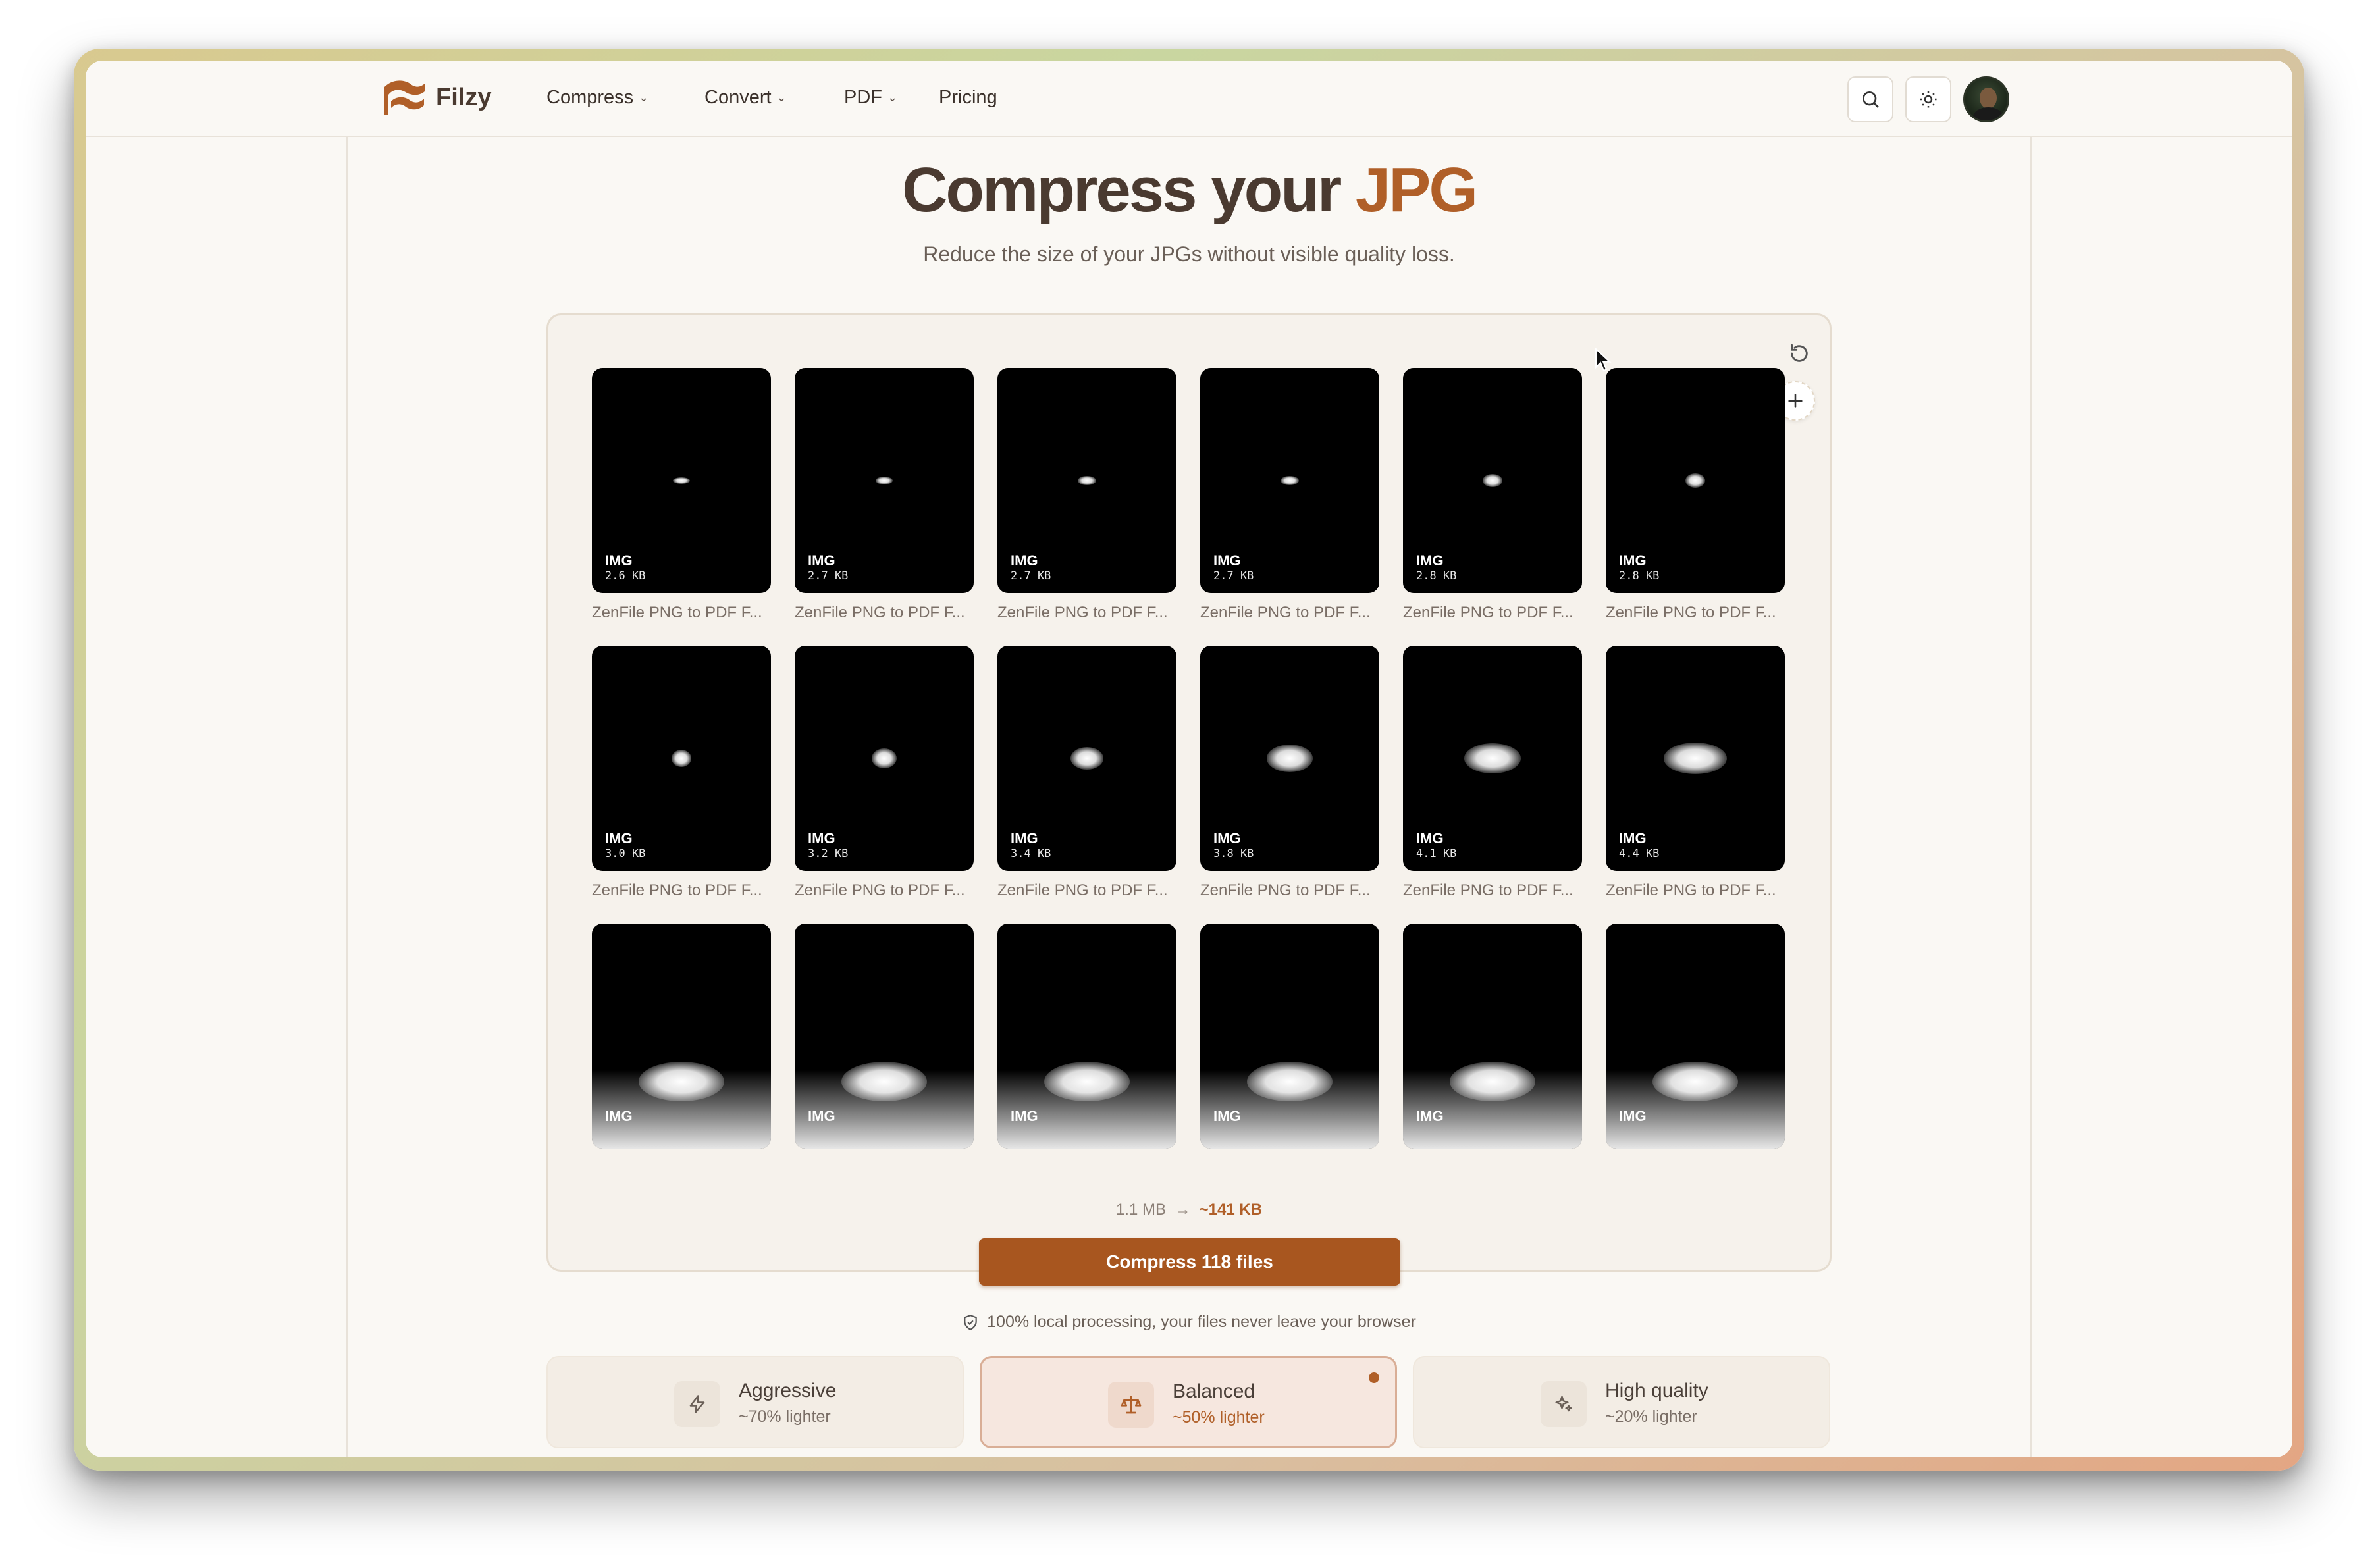 The height and width of the screenshot is (1568, 2378). What do you see at coordinates (1988, 113) in the screenshot?
I see `avatar-body` at bounding box center [1988, 113].